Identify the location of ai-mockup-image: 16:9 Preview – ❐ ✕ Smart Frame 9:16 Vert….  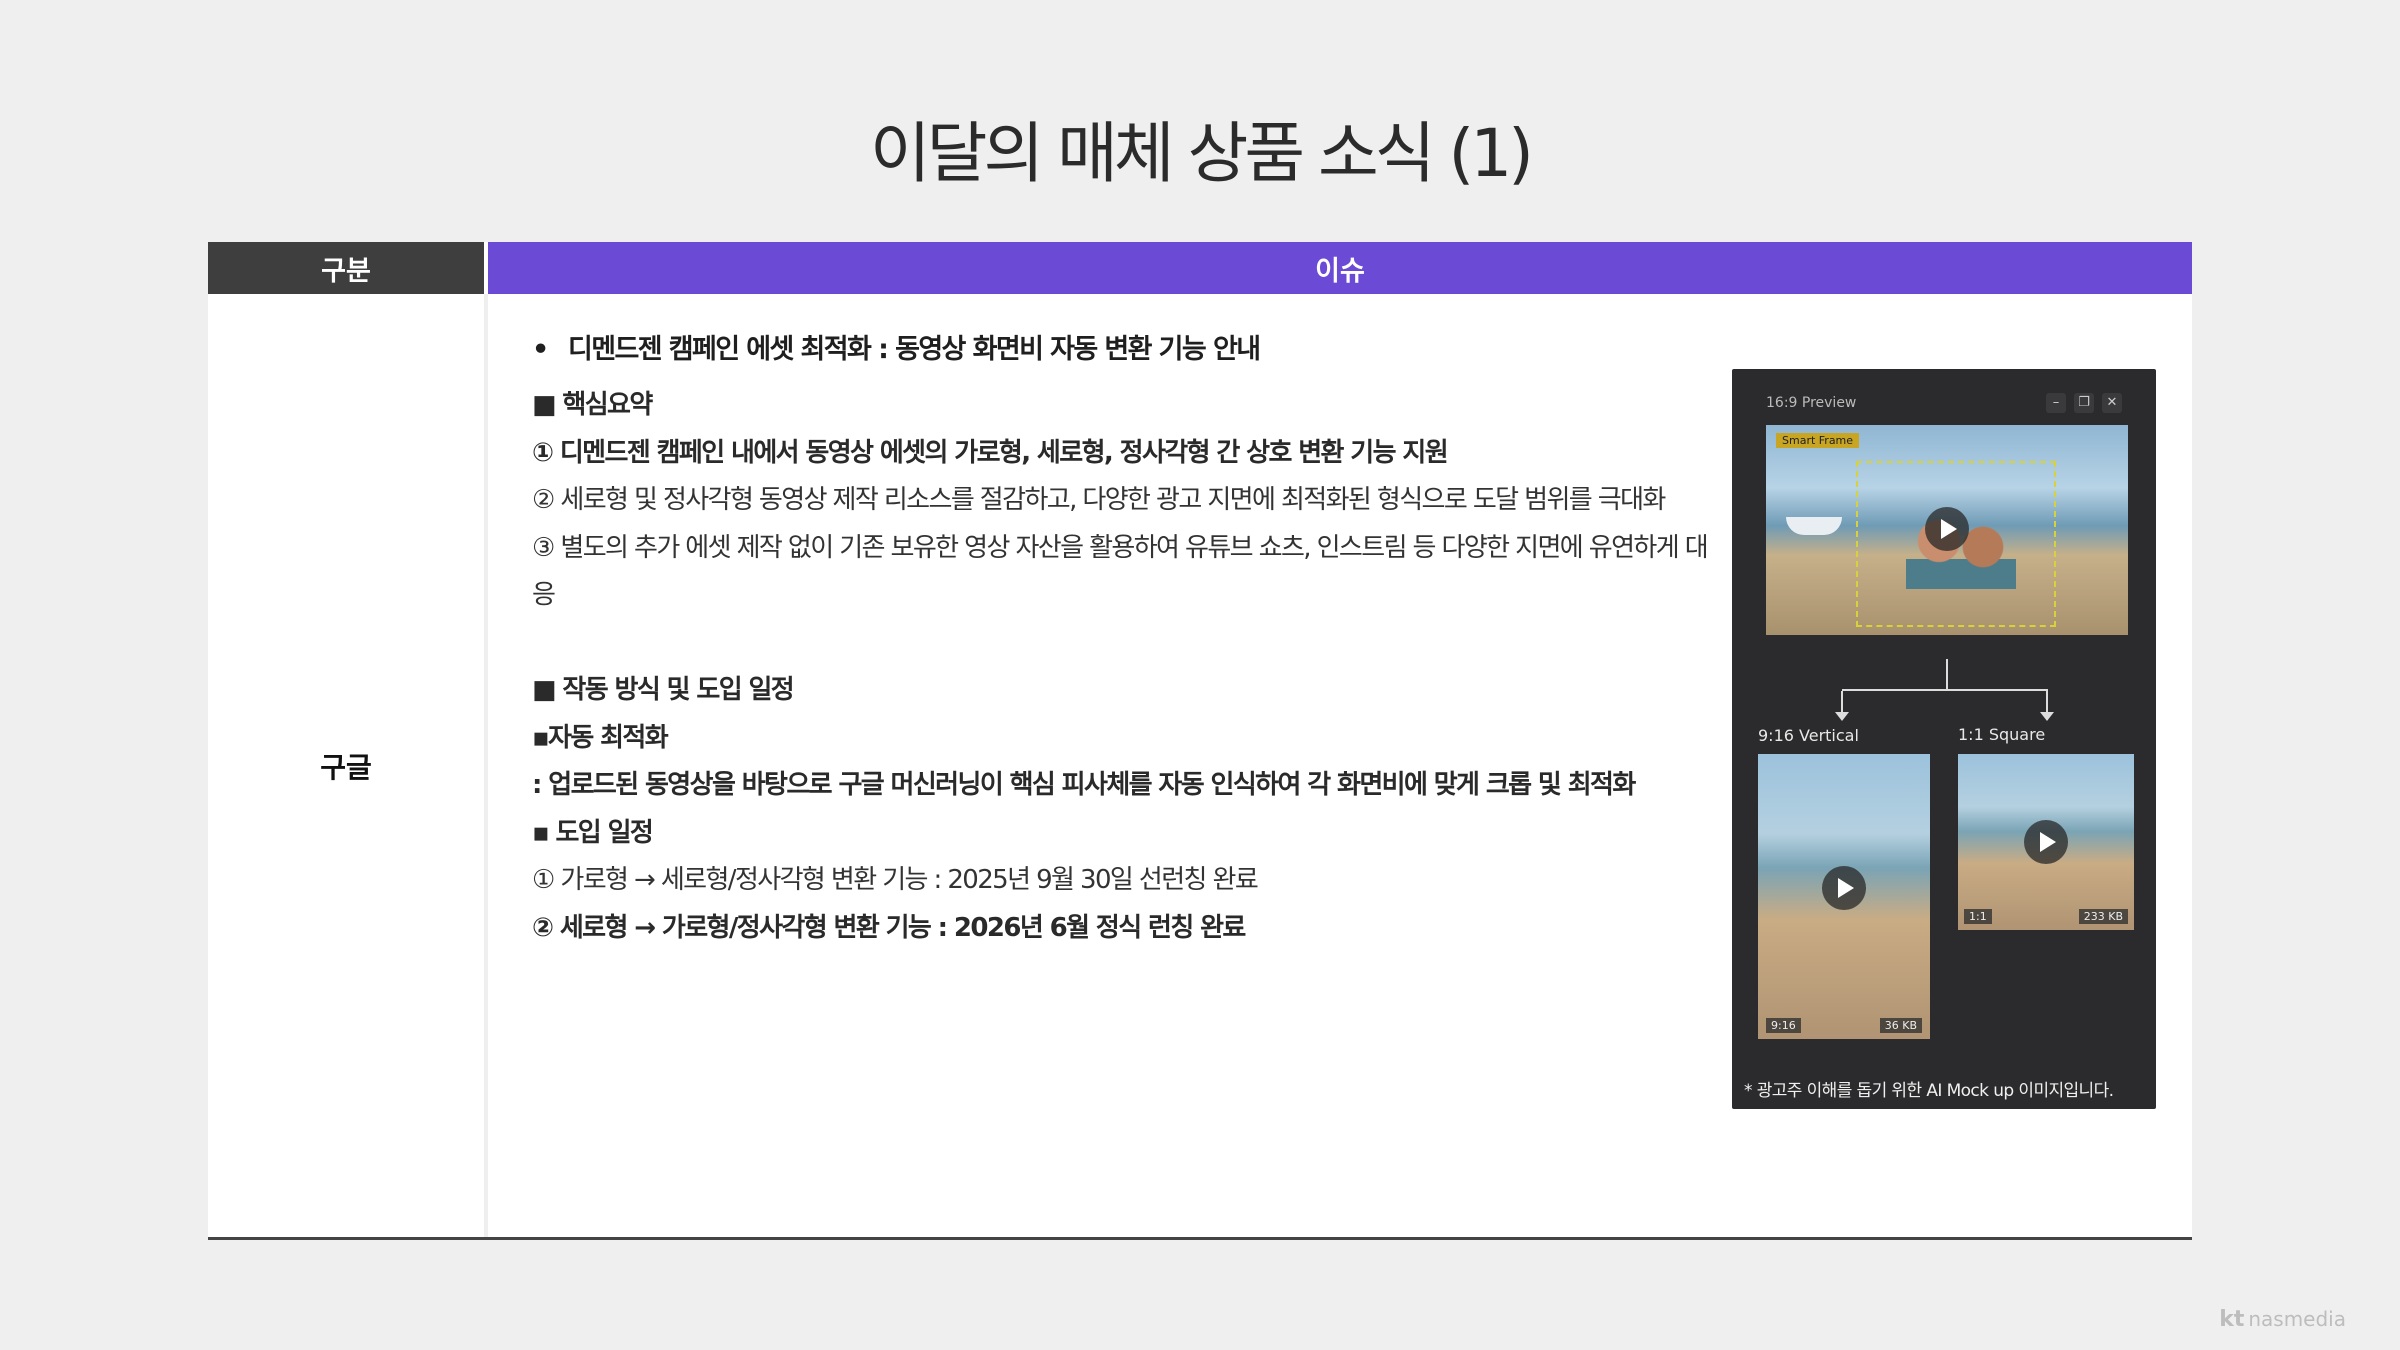
(1944, 739).